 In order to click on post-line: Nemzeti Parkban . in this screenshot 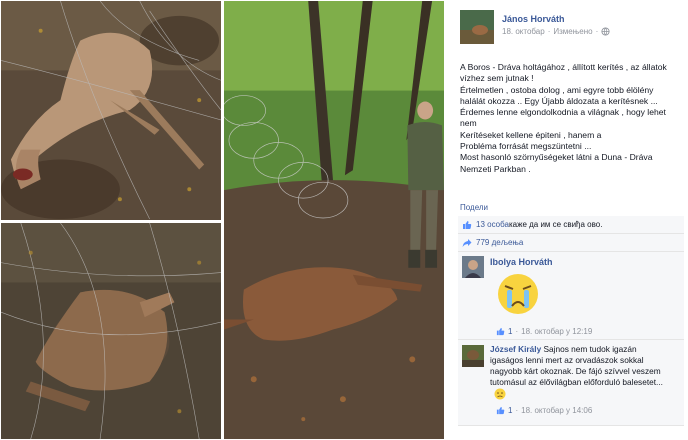, I will do `click(495, 168)`.